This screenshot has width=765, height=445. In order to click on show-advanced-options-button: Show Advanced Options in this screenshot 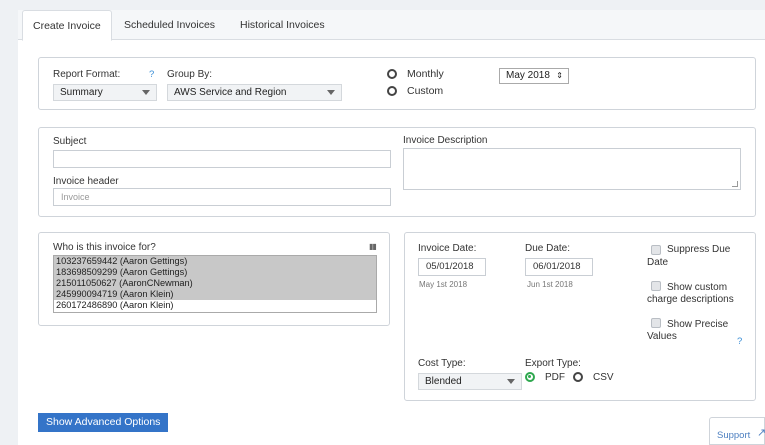, I will do `click(103, 422)`.